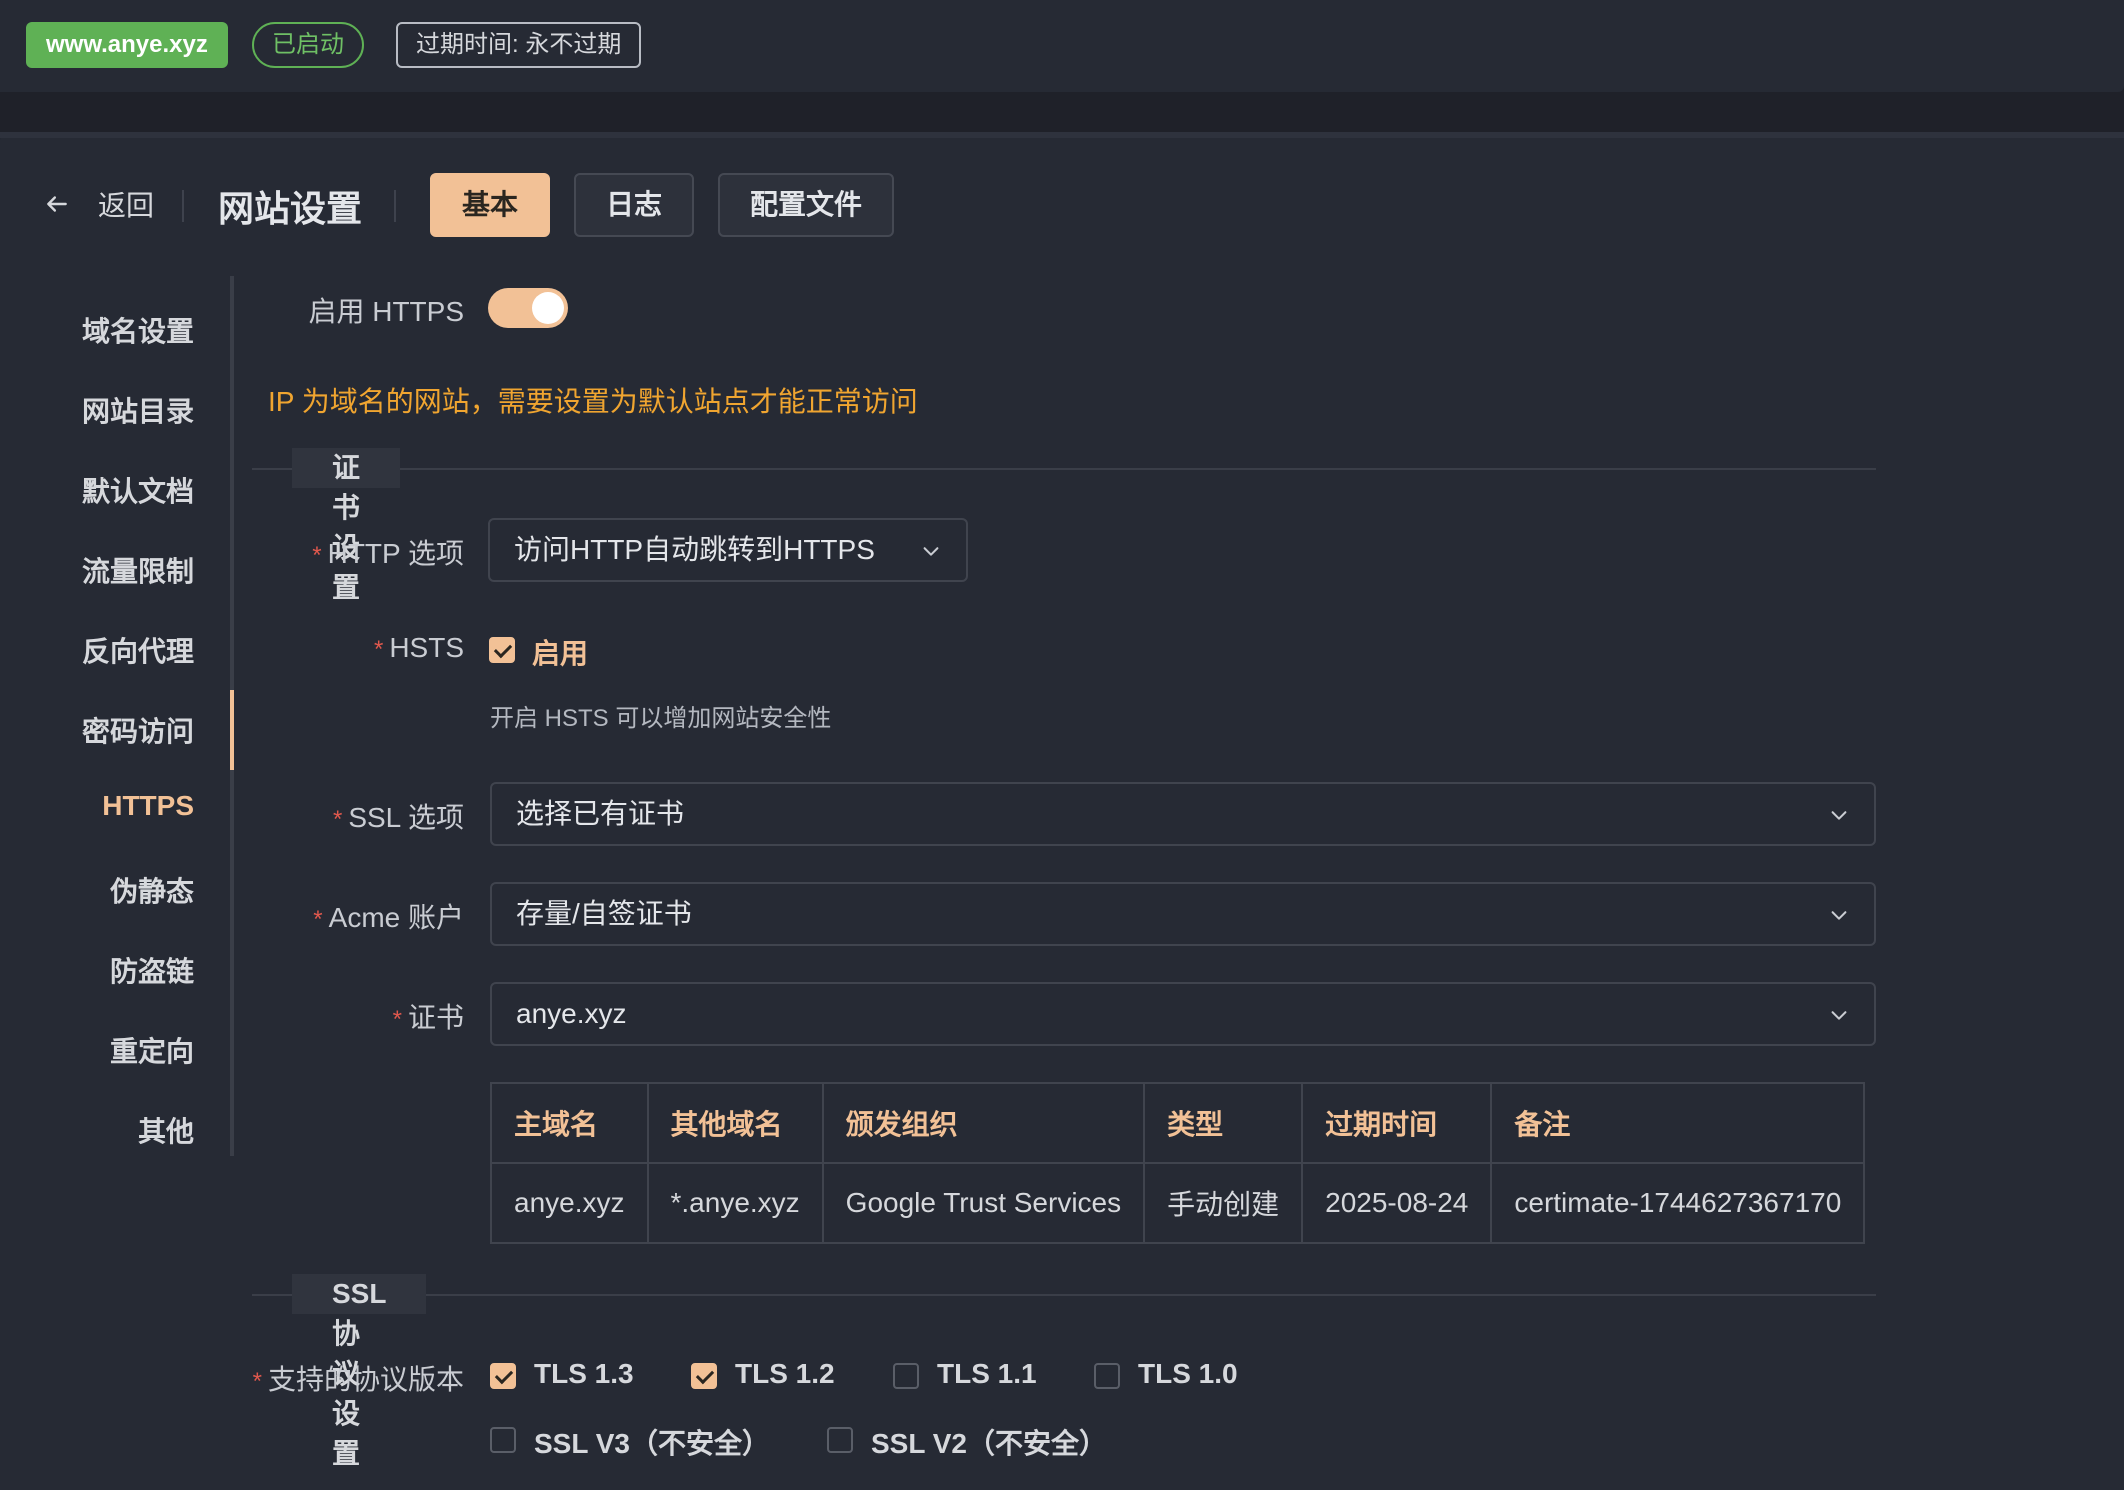  What do you see at coordinates (138, 490) in the screenshot?
I see `sidebar-item-default-doc: 默认文档` at bounding box center [138, 490].